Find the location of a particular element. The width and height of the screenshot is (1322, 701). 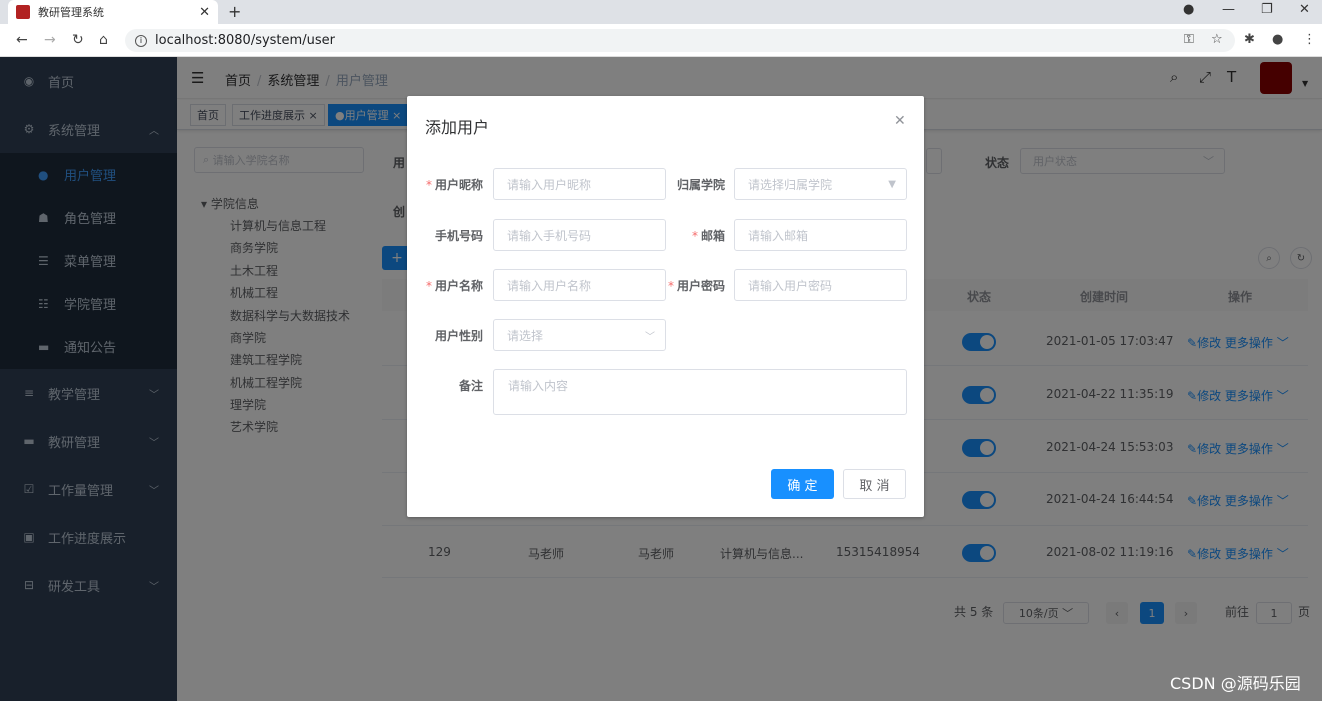

chevron-down-icon: ﹀ is located at coordinates (650, 337).